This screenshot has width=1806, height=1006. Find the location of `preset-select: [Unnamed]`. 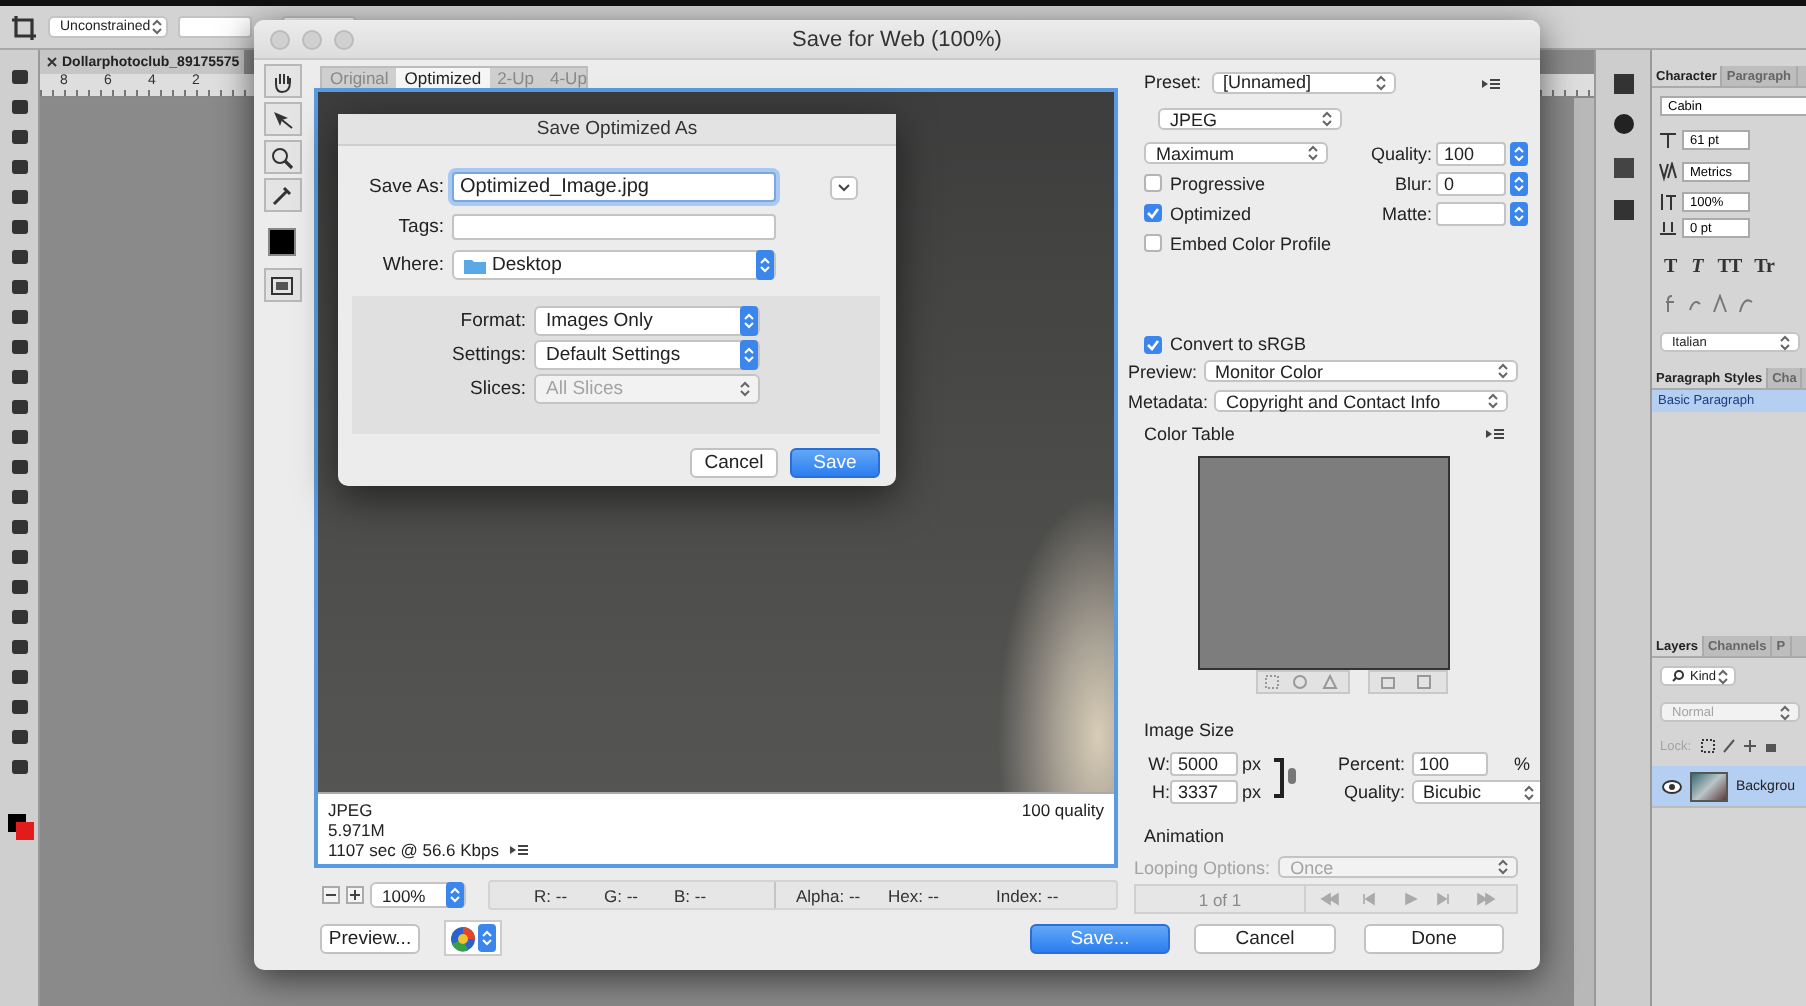

preset-select: [Unnamed] is located at coordinates (1303, 82).